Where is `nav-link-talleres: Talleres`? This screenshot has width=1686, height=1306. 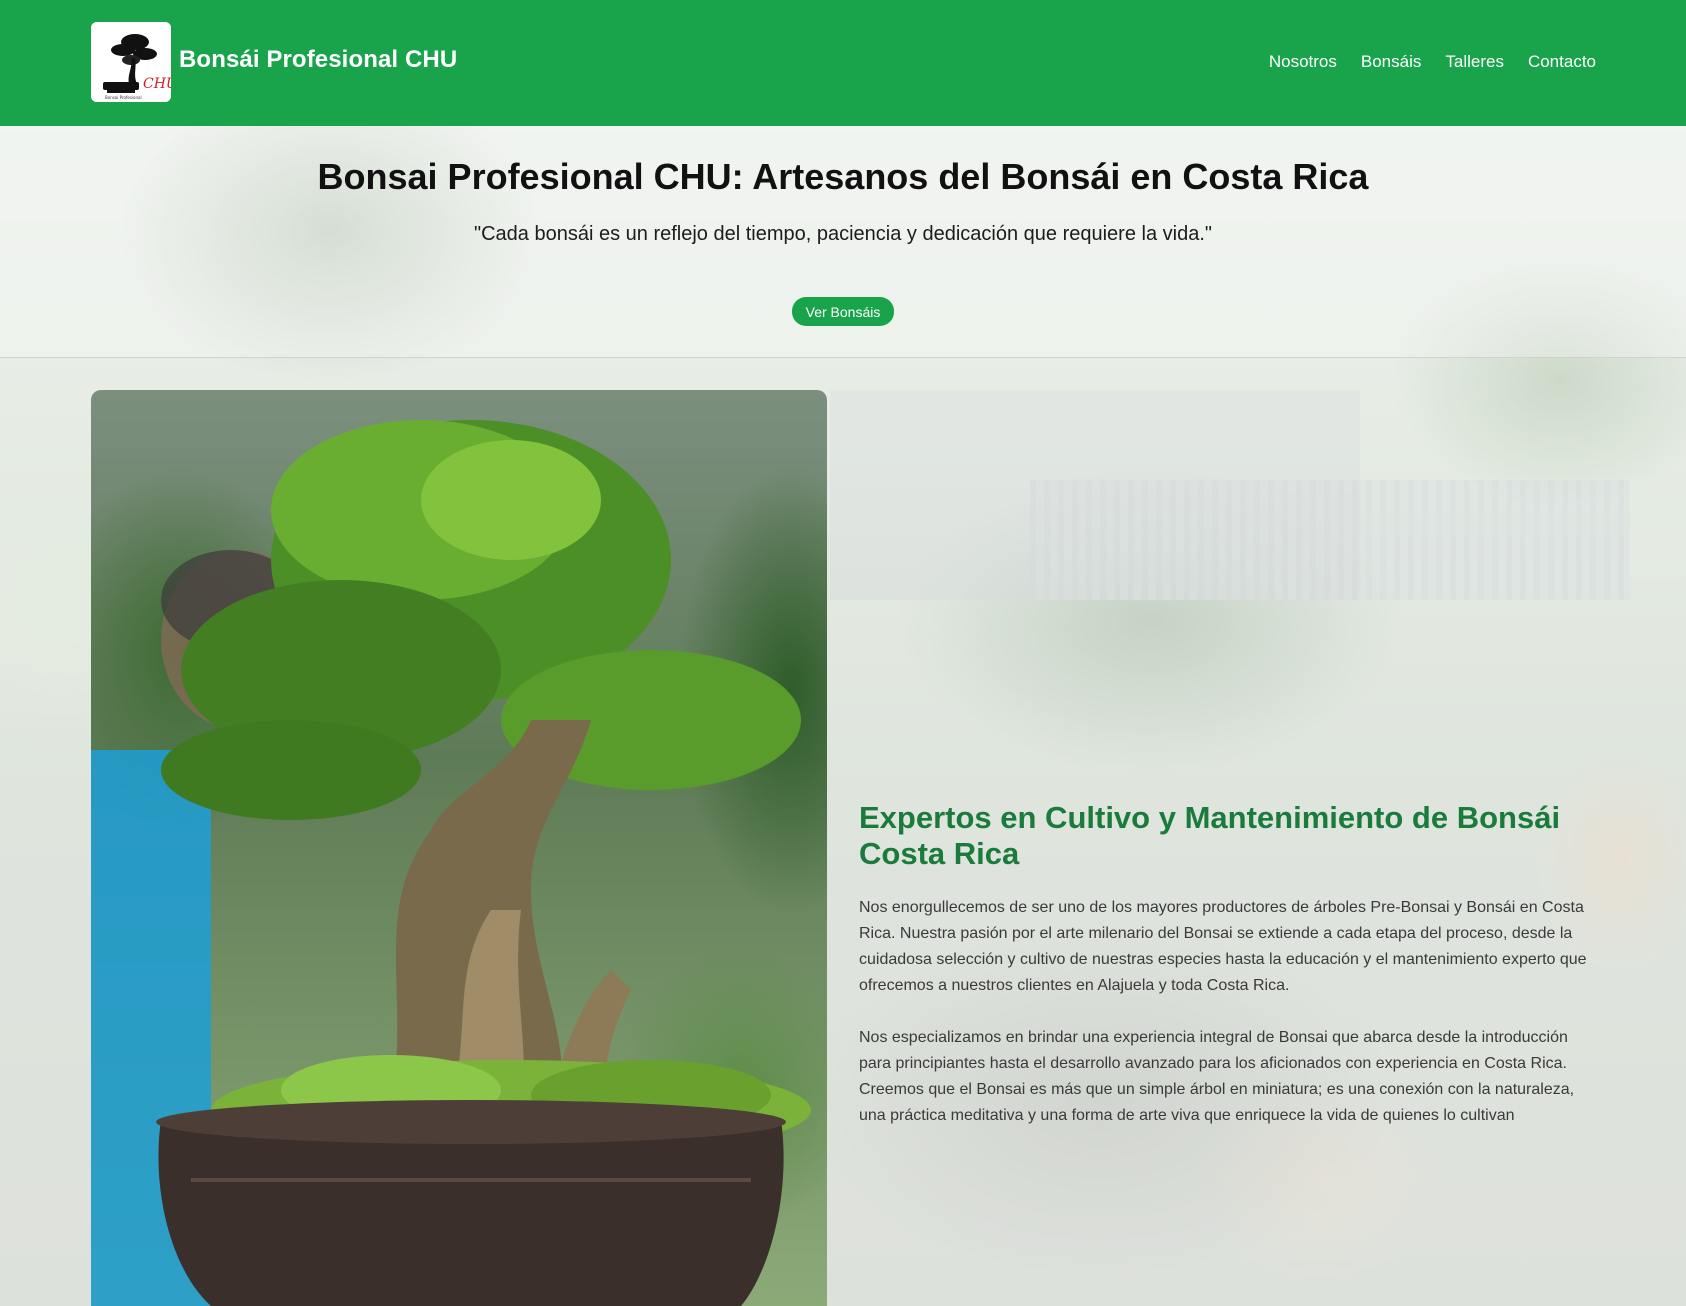 nav-link-talleres: Talleres is located at coordinates (1474, 62).